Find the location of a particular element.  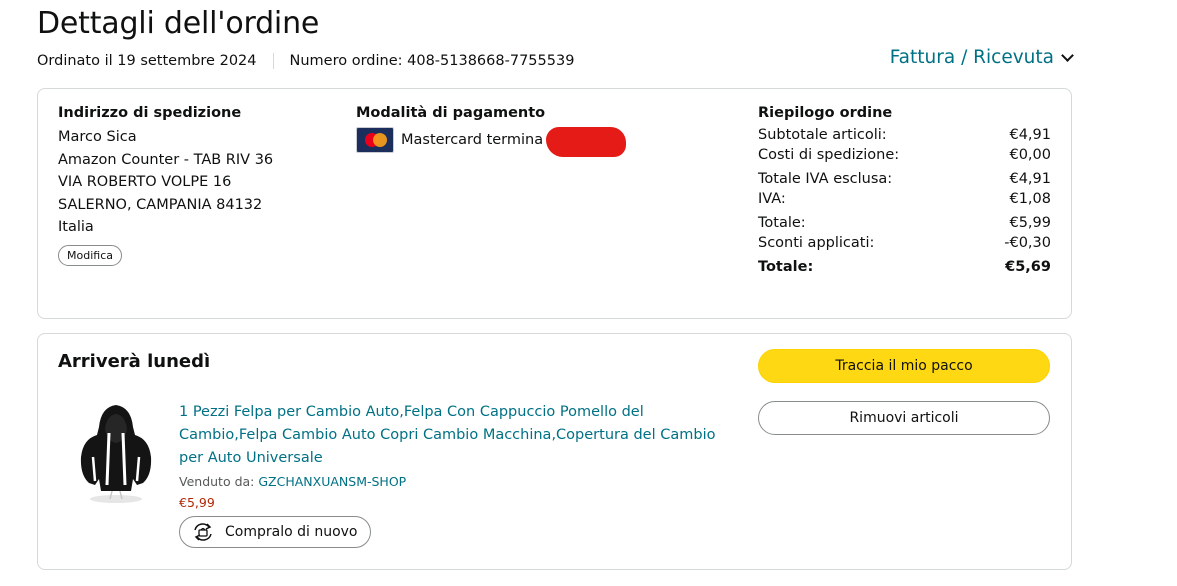

address-line: Amazon Counter - TAB RIV 36 is located at coordinates (166, 159).